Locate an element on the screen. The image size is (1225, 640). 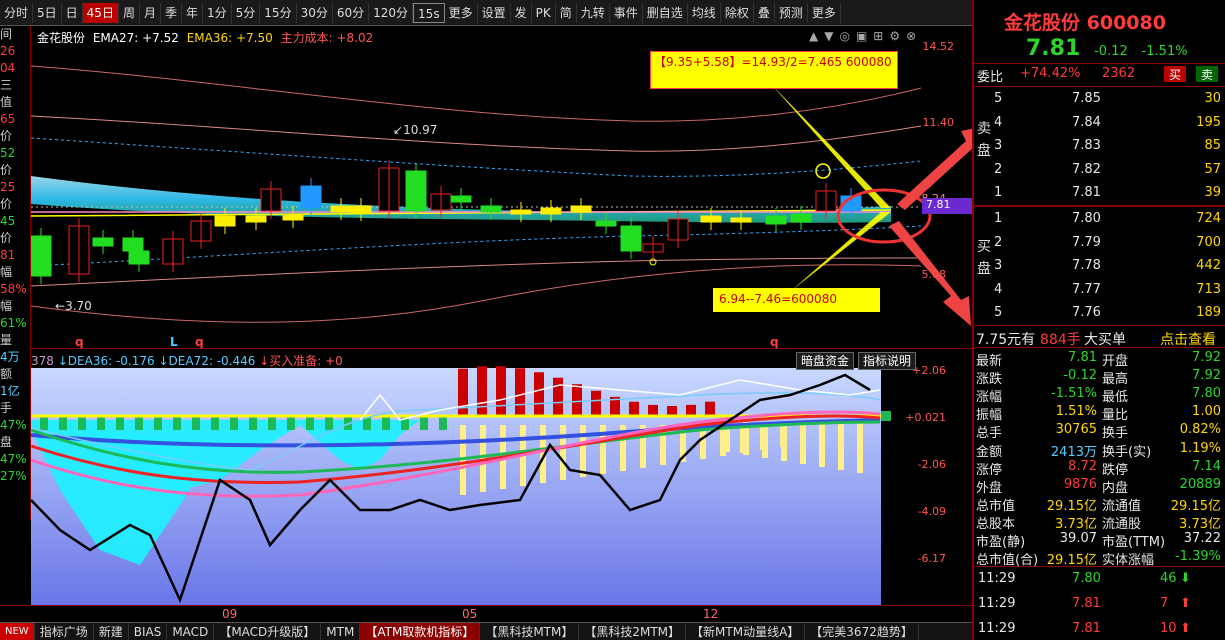
bids-row: 1 7.80 724 is located at coordinates (1099, 219).